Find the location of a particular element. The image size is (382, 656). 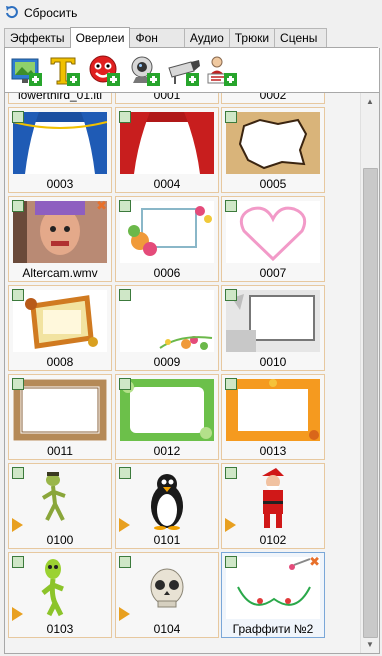

overlay-item: 0009 is located at coordinates (167, 328).